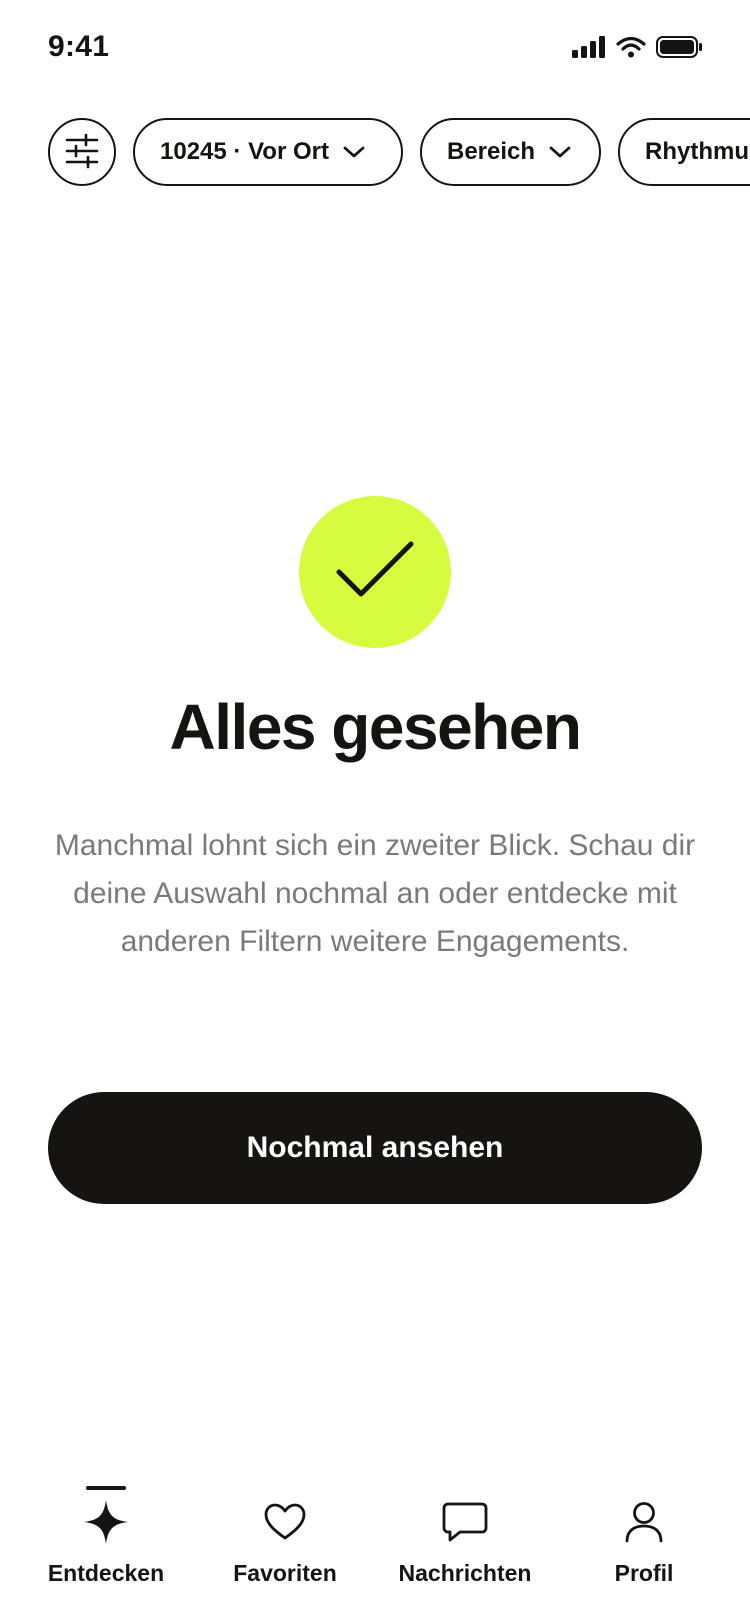  Describe the element at coordinates (79, 46) in the screenshot. I see `status-time: 9:41` at that location.